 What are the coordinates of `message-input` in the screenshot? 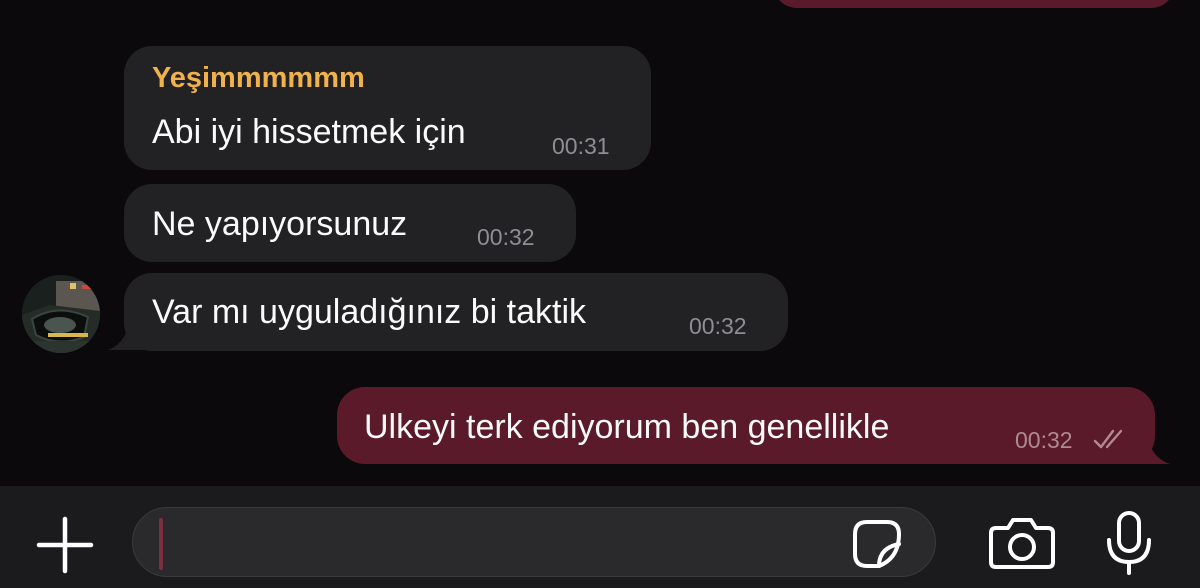 It's located at (534, 542).